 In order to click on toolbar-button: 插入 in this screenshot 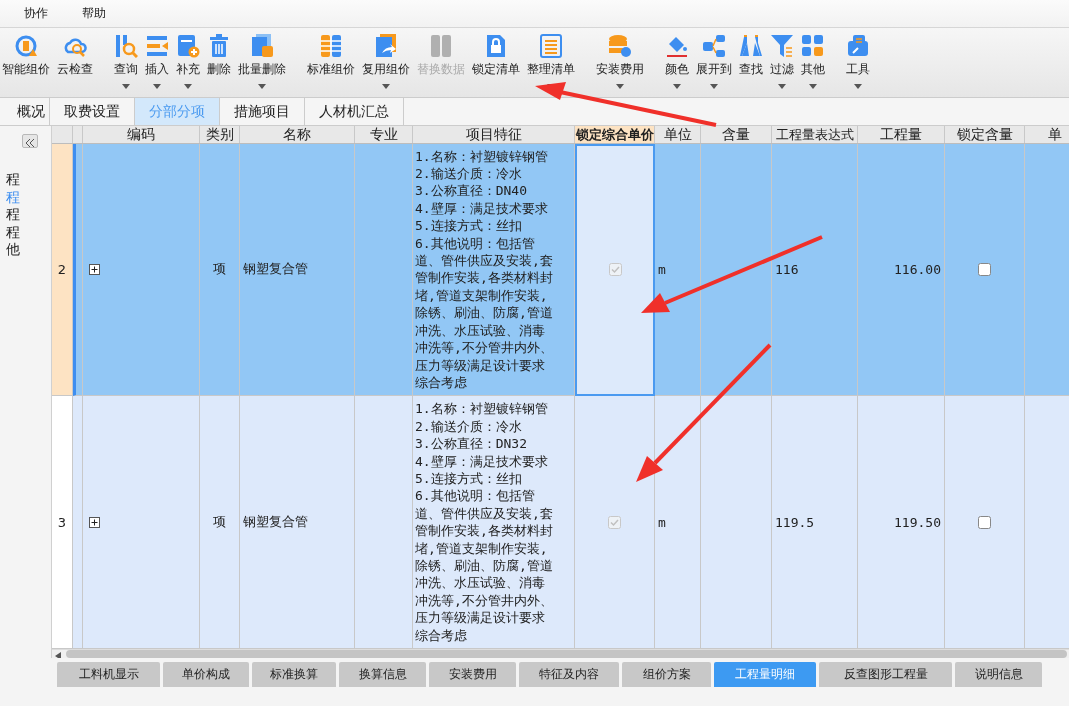, I will do `click(157, 61)`.